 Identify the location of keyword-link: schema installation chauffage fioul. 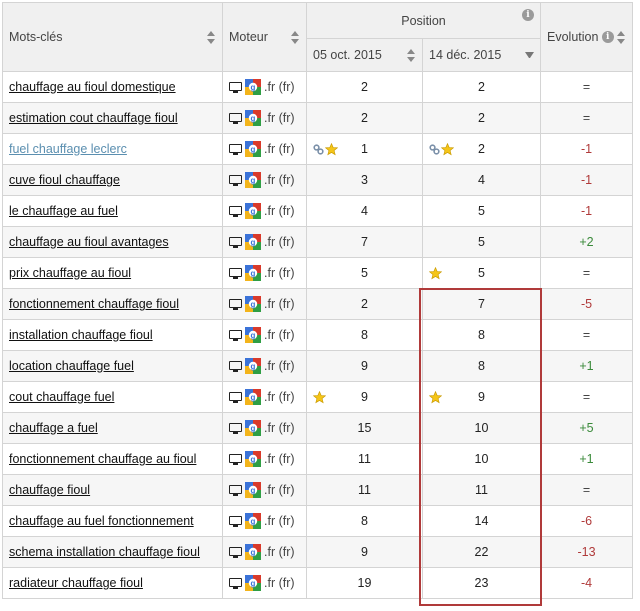
(104, 552).